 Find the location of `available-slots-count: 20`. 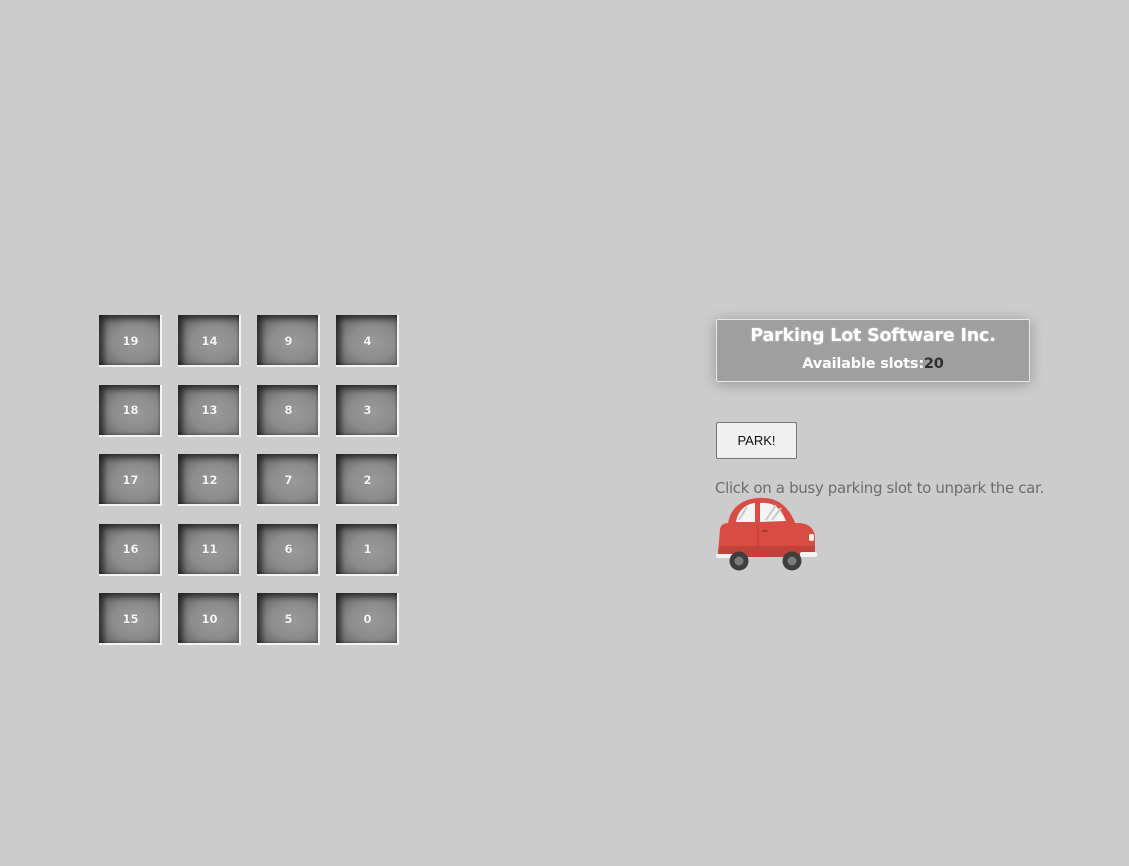

available-slots-count: 20 is located at coordinates (933, 364).